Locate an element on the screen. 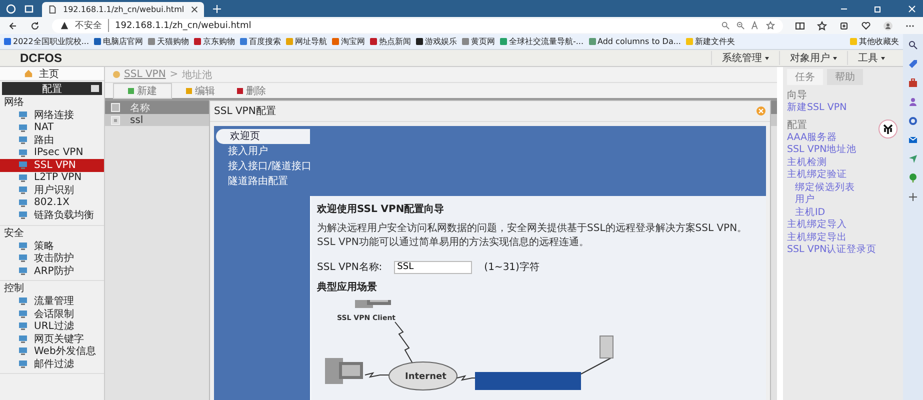  ring-icon is located at coordinates (913, 121).